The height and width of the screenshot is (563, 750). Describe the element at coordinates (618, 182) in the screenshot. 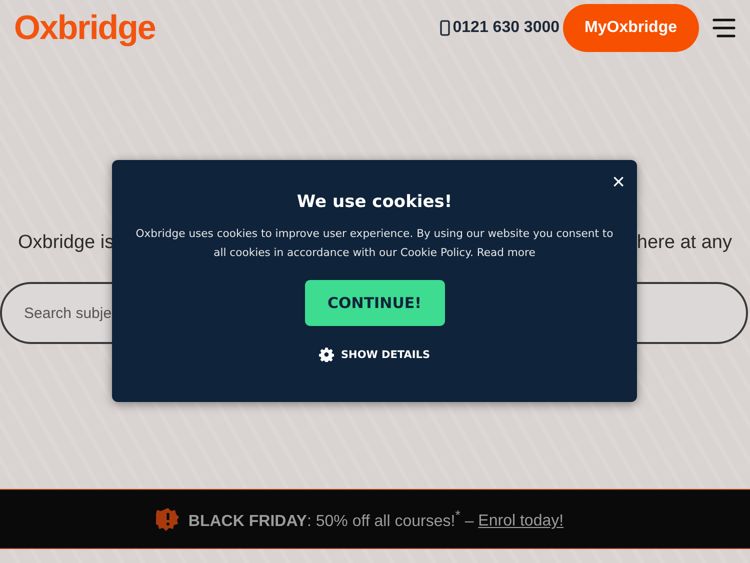

I see `close-button: ×` at that location.